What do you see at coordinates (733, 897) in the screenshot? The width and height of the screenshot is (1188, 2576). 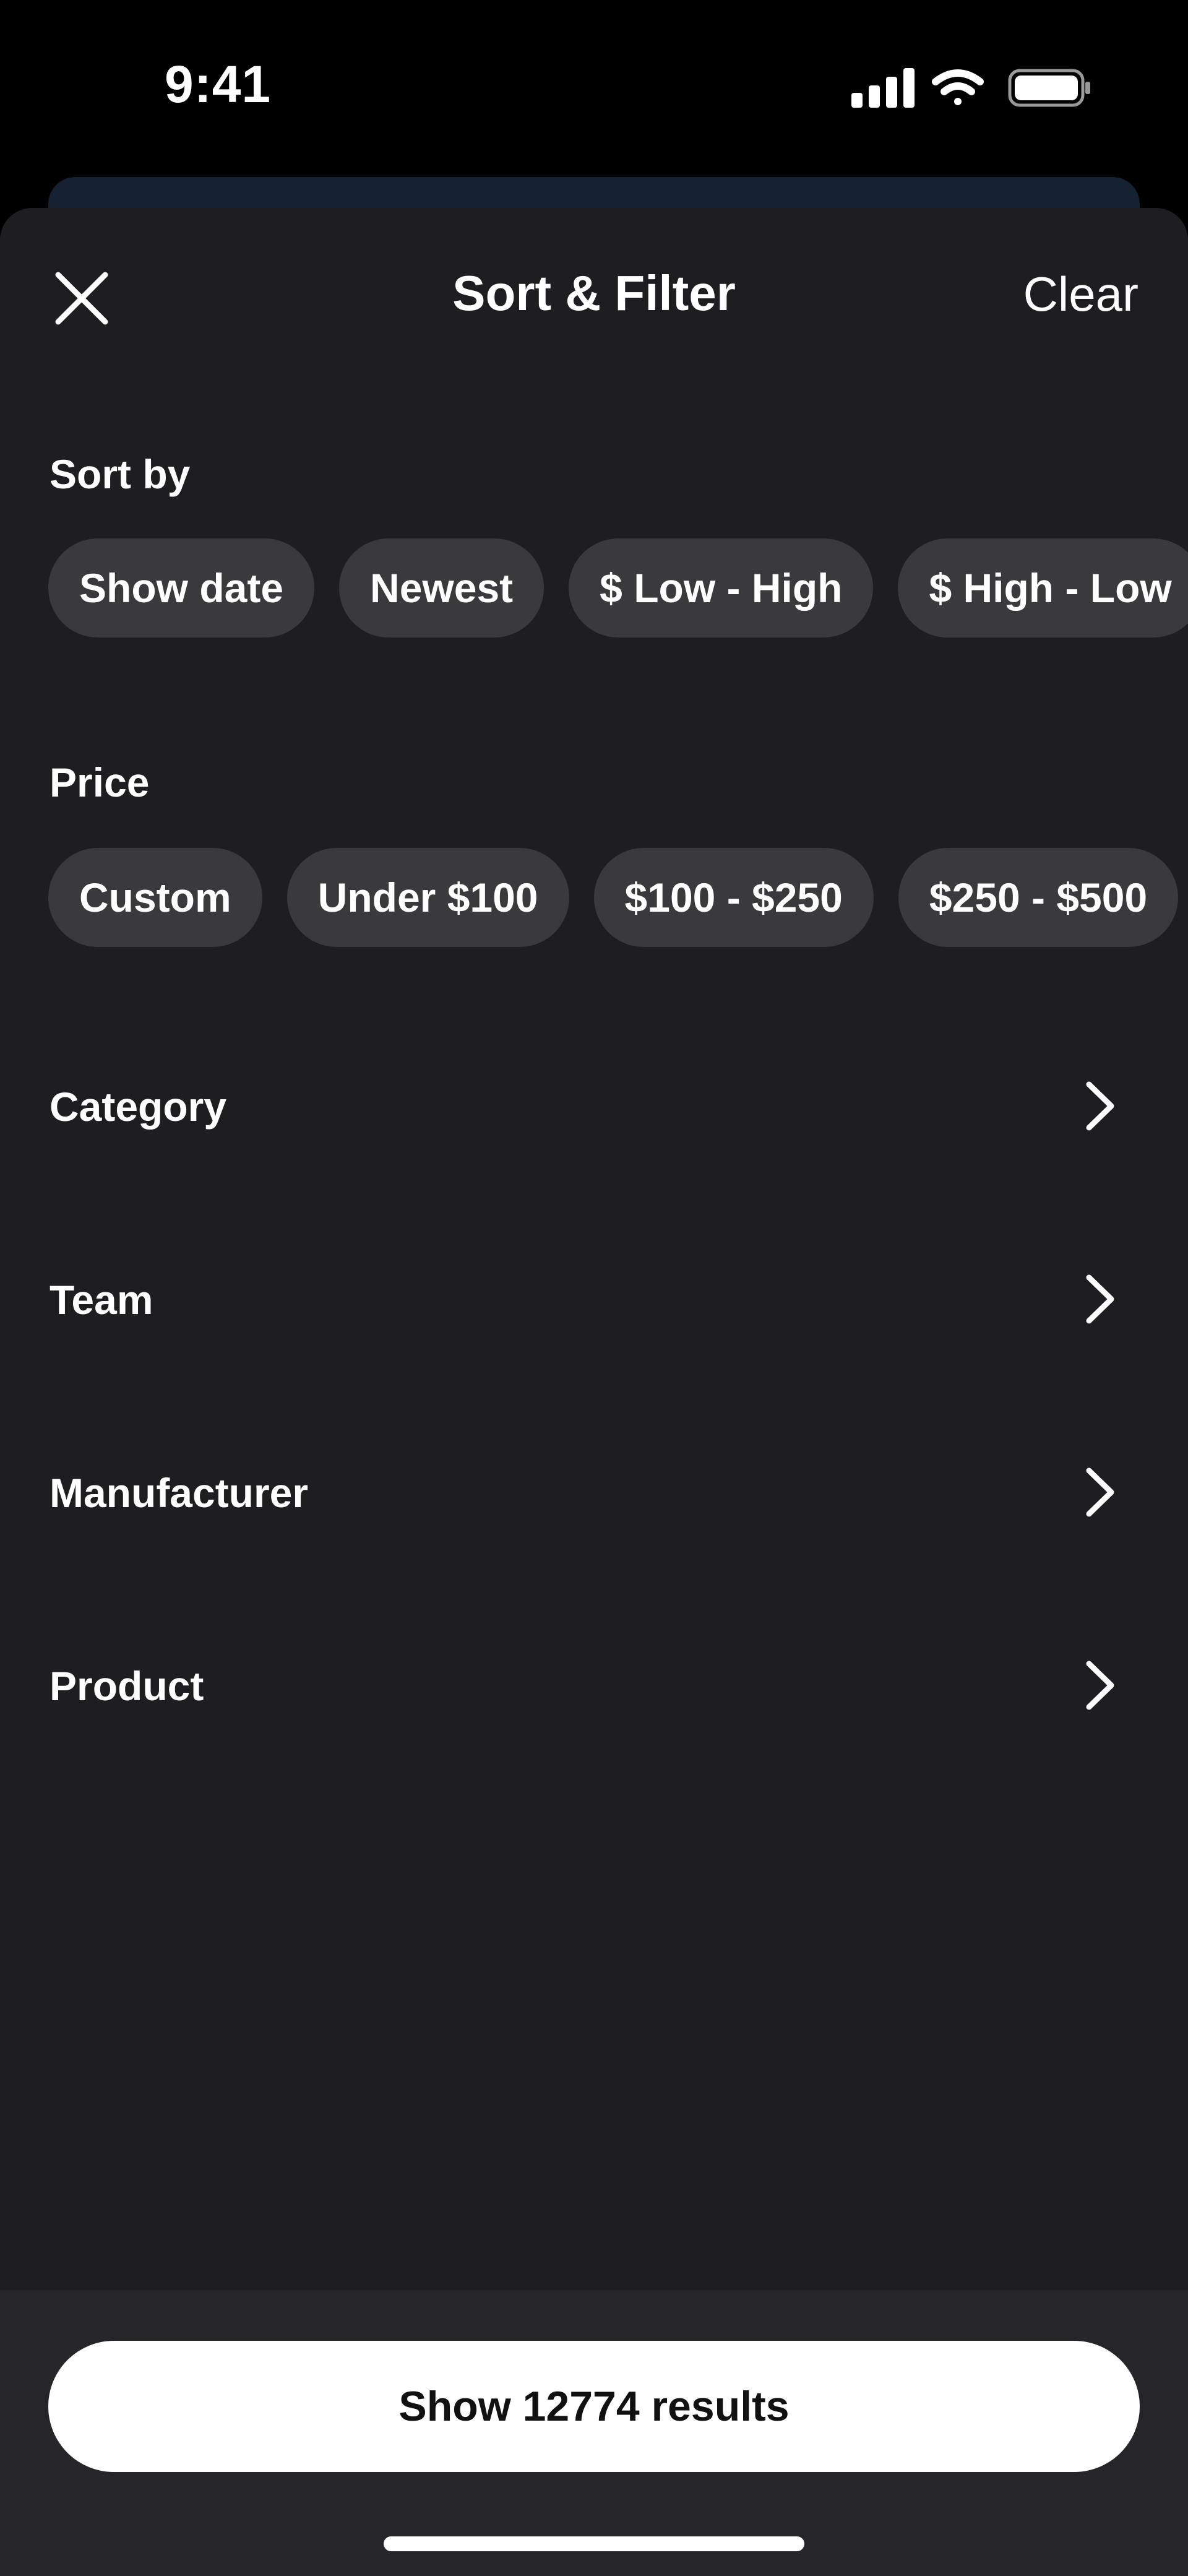 I see `price-chip-100-250: $100 - $250` at bounding box center [733, 897].